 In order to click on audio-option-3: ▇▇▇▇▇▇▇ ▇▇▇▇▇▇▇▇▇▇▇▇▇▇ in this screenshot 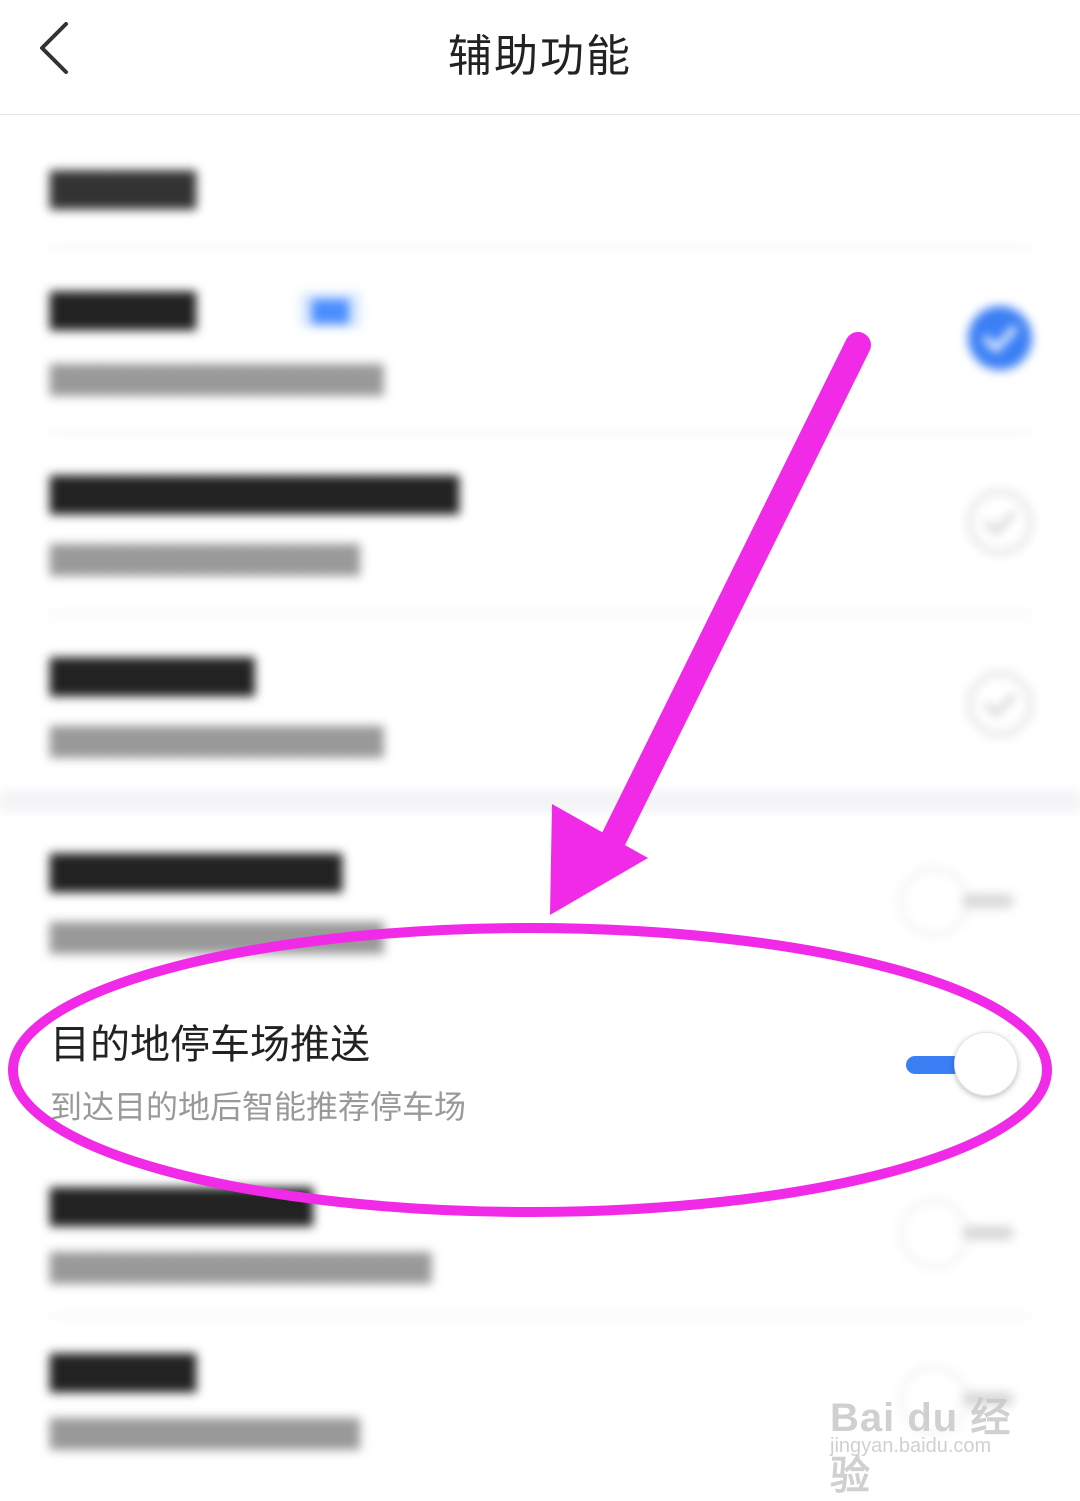, I will do `click(540, 710)`.